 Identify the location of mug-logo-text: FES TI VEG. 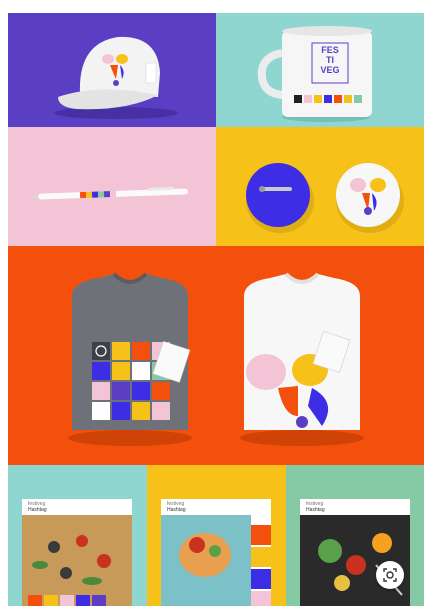
(330, 60).